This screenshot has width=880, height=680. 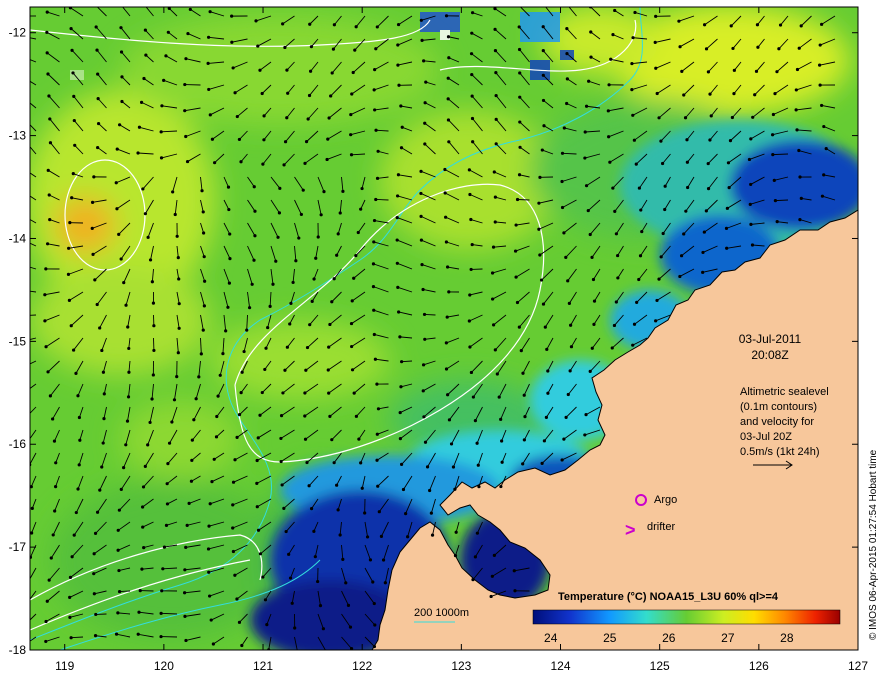 What do you see at coordinates (728, 638) in the screenshot?
I see `colorbar-tick-label: 27` at bounding box center [728, 638].